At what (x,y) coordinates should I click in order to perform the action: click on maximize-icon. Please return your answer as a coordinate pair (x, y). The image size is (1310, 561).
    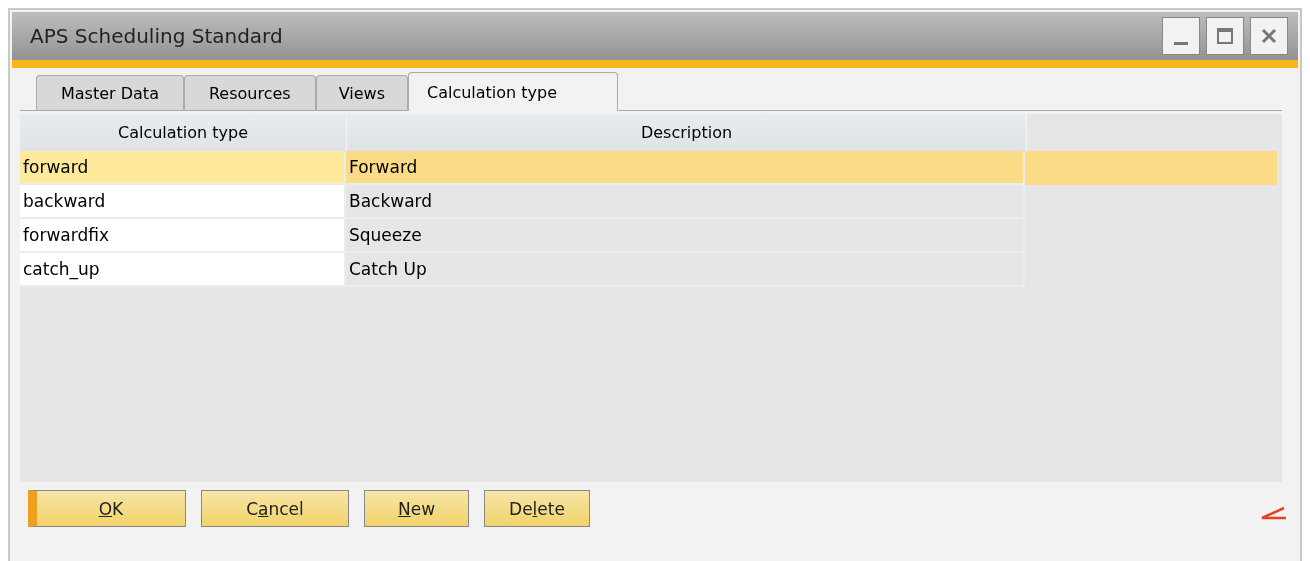
    Looking at the image, I should click on (1225, 36).